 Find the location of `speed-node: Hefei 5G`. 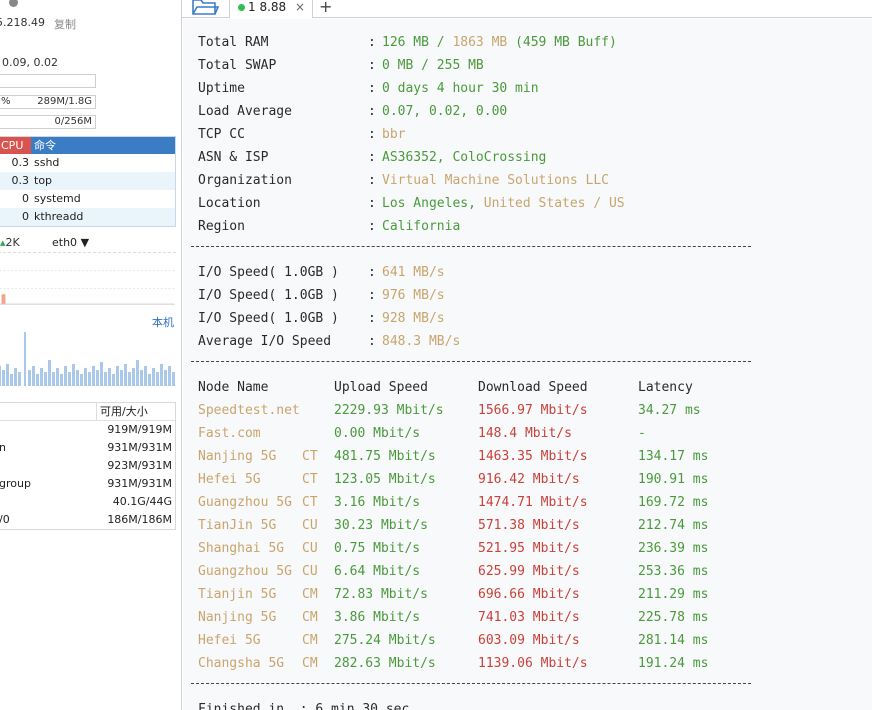

speed-node: Hefei 5G is located at coordinates (229, 640).